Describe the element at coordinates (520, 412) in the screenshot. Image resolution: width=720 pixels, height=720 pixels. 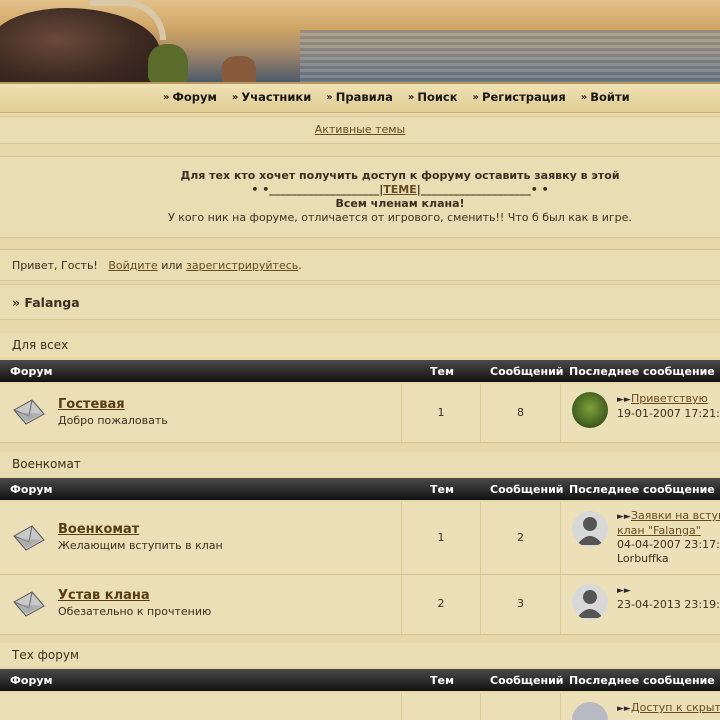
I see `post-count: 8` at that location.